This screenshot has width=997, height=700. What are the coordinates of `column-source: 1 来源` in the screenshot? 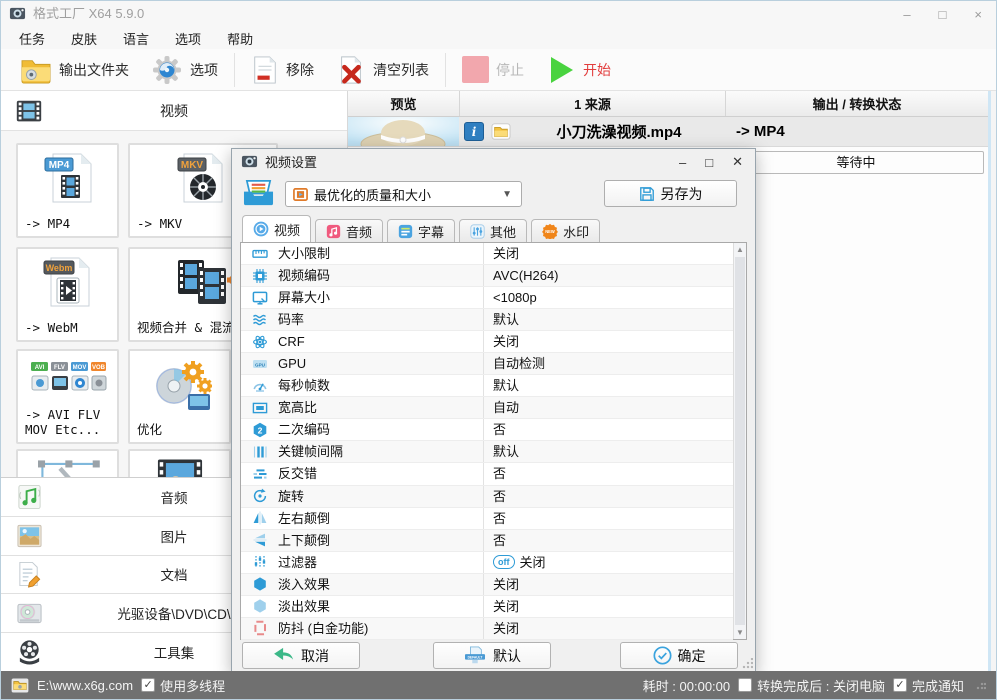 It's located at (593, 103).